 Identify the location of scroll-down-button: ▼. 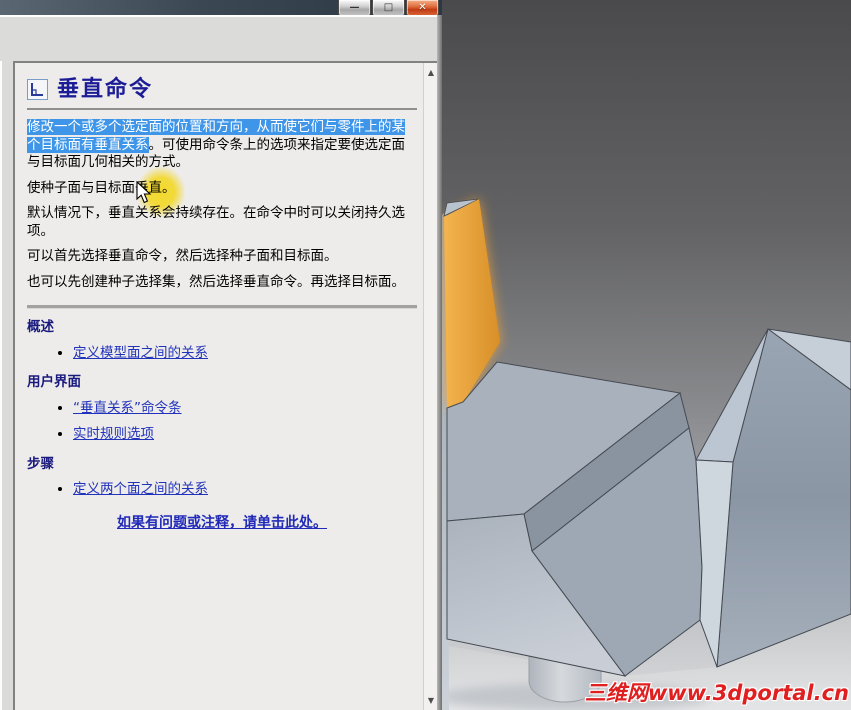
(431, 700).